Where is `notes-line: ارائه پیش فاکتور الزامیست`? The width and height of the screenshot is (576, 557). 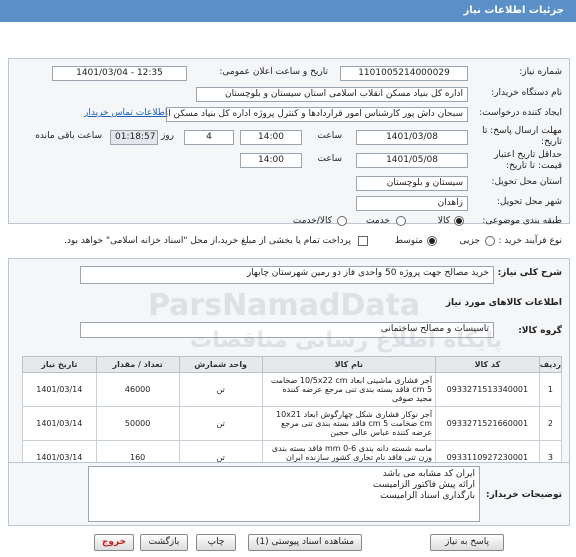 notes-line: ارائه پیش فاکتور الزامیست is located at coordinates (423, 485).